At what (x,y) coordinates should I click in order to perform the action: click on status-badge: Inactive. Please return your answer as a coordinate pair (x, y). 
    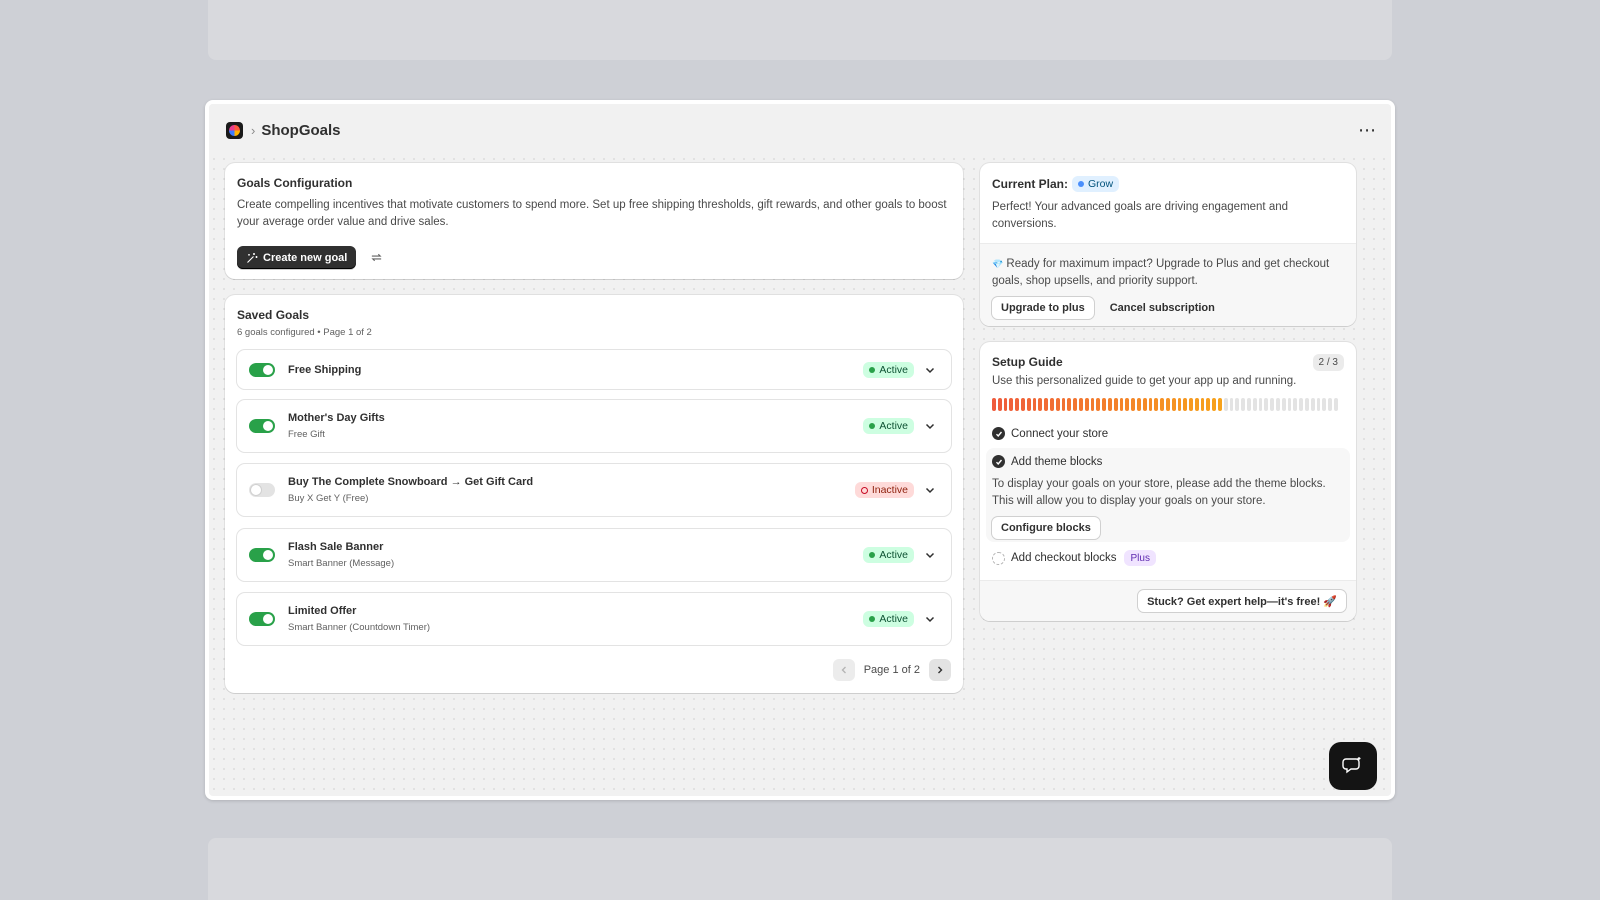
    Looking at the image, I should click on (884, 490).